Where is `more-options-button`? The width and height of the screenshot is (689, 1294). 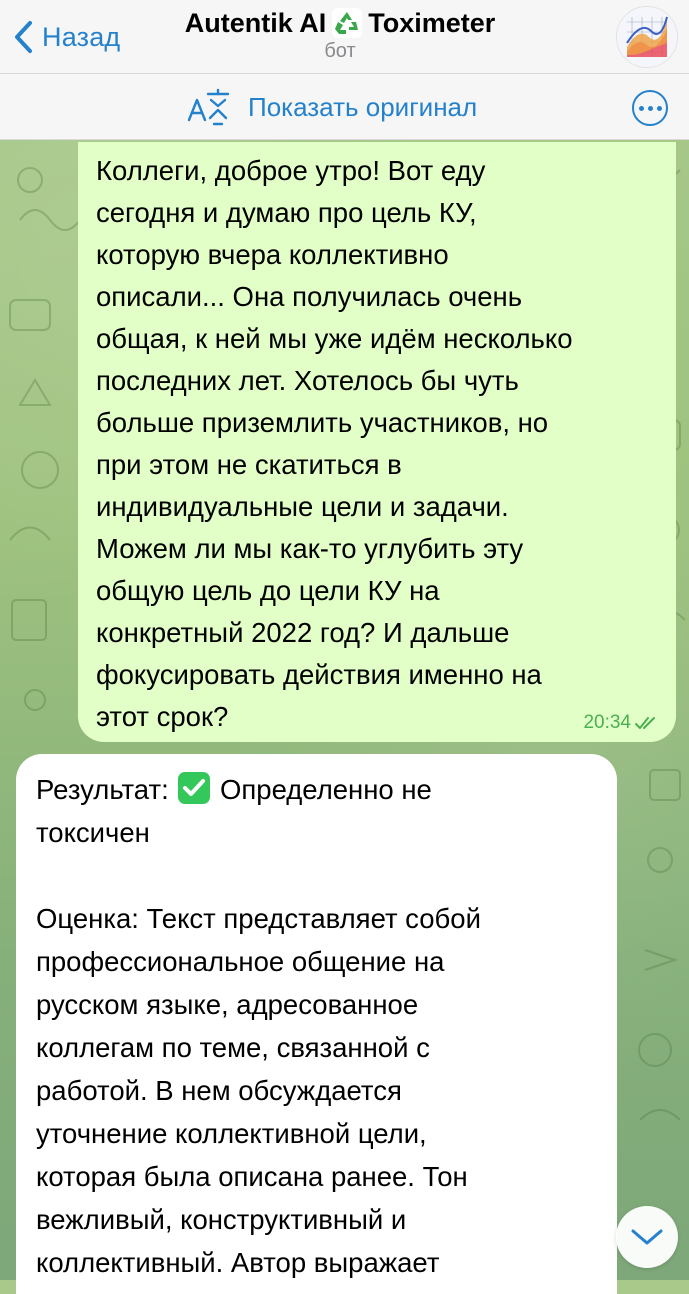
more-options-button is located at coordinates (650, 108).